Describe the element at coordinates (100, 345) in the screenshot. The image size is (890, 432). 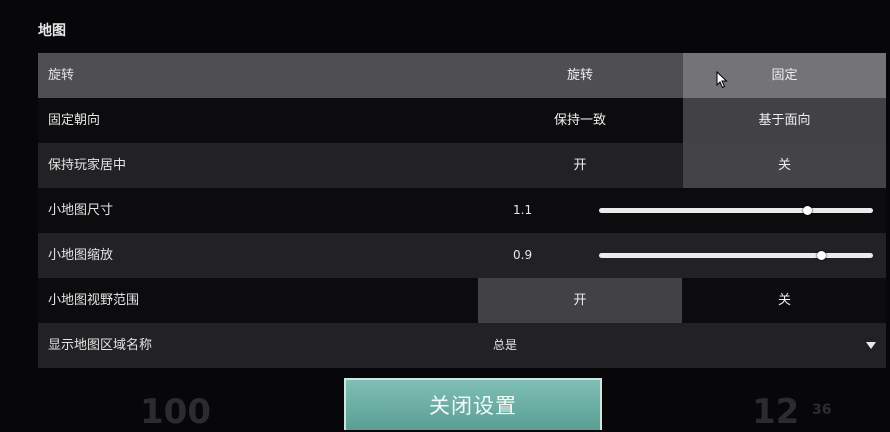
I see `setting-label: 显示地图区域名称` at that location.